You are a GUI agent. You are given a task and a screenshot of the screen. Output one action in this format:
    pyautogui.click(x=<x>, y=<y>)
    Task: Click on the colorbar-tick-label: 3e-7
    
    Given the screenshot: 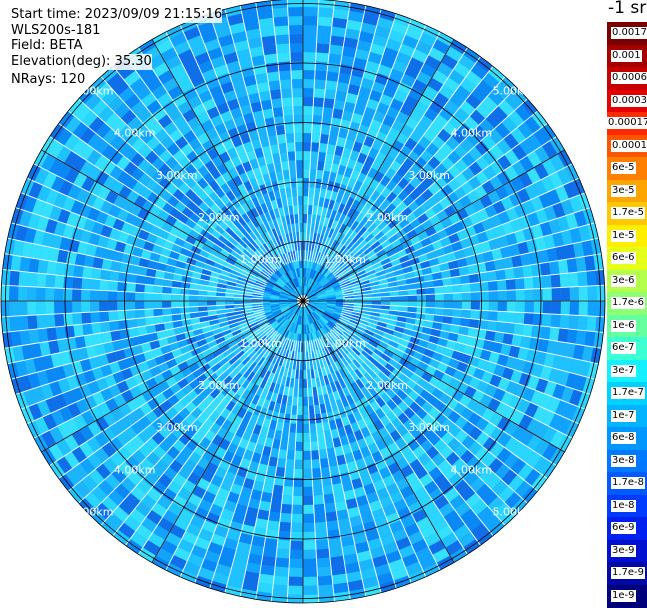 What is the action you would take?
    pyautogui.click(x=623, y=370)
    